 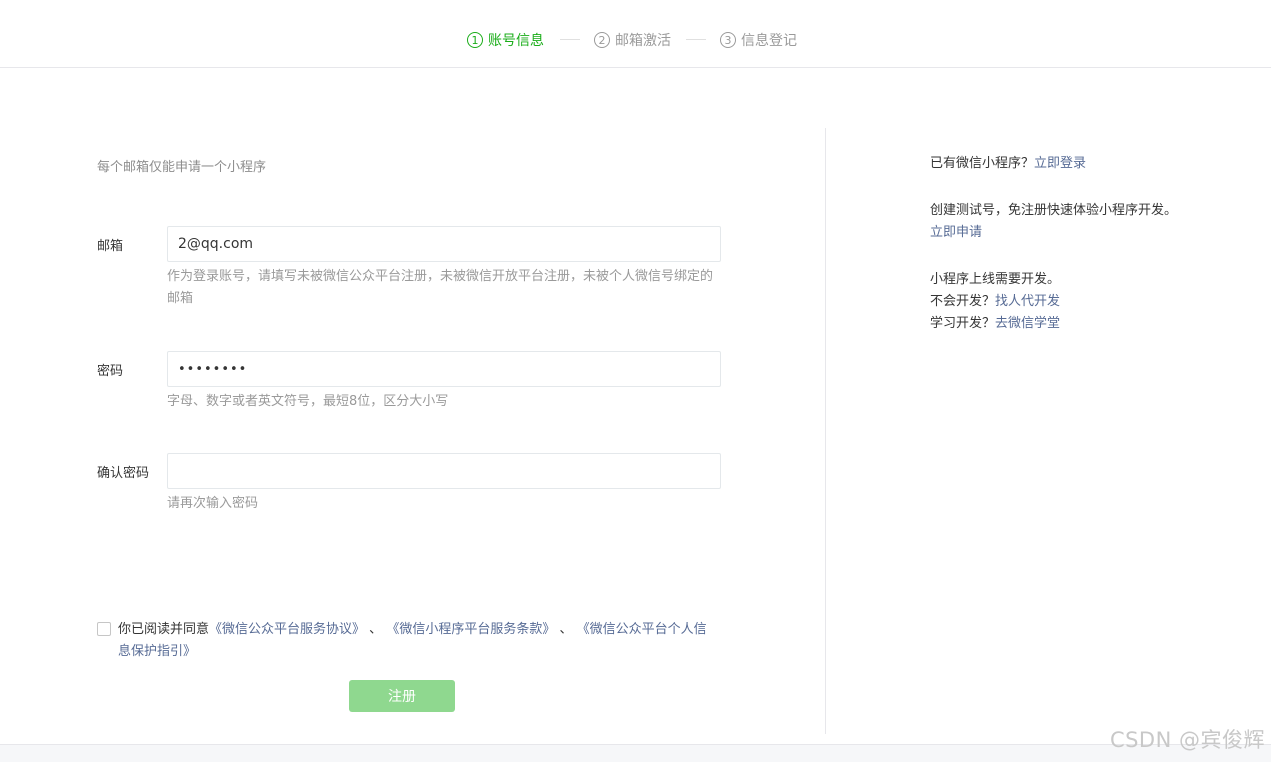 What do you see at coordinates (602, 40) in the screenshot?
I see `step-number: 2` at bounding box center [602, 40].